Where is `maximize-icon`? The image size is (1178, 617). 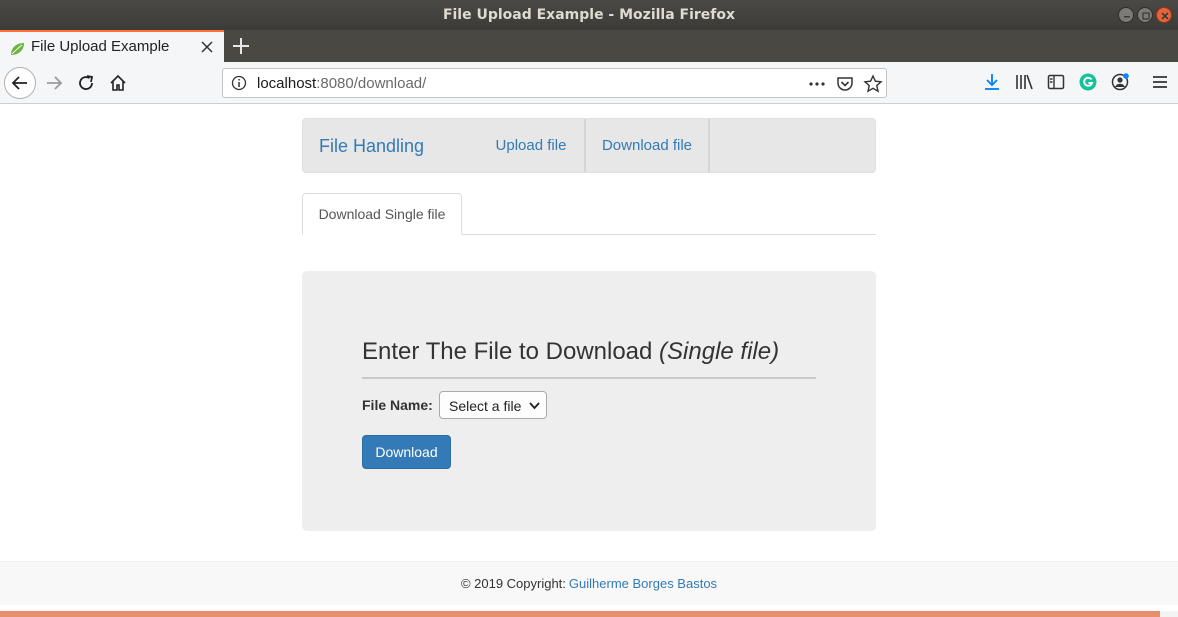
maximize-icon is located at coordinates (1146, 16).